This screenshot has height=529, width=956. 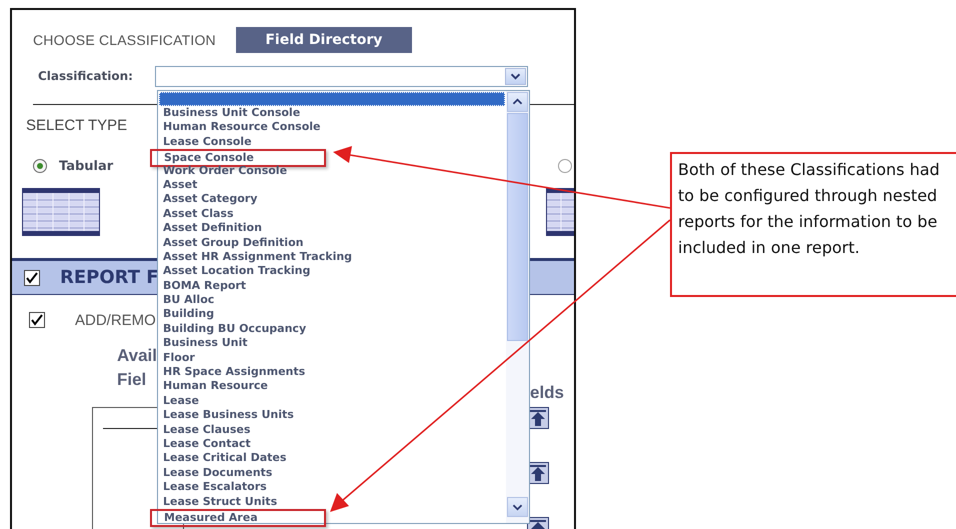 I want to click on dropdown-option: Measured Area, so click(x=238, y=517).